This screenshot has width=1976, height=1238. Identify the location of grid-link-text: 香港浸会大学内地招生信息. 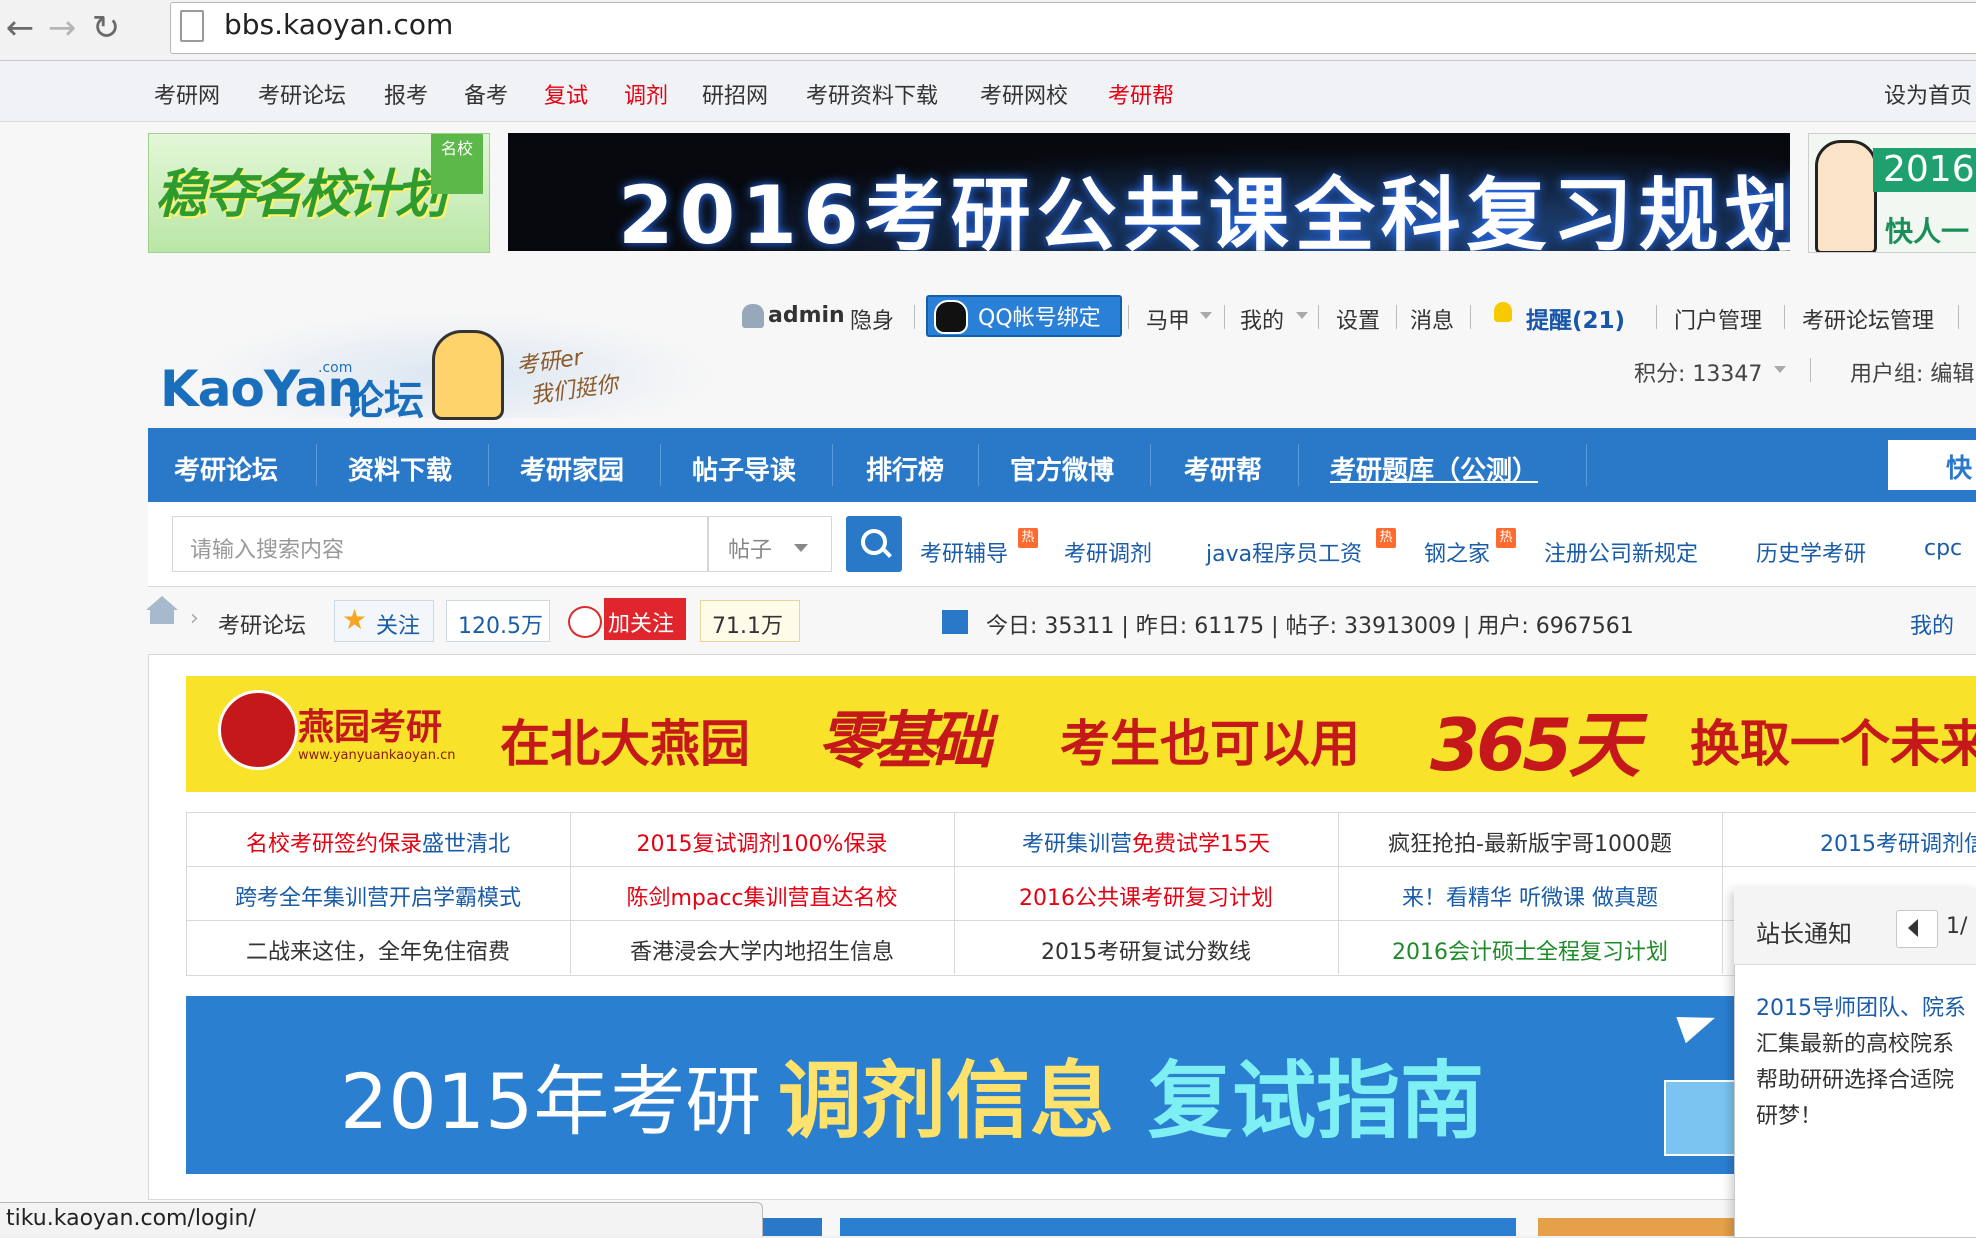
(761, 952).